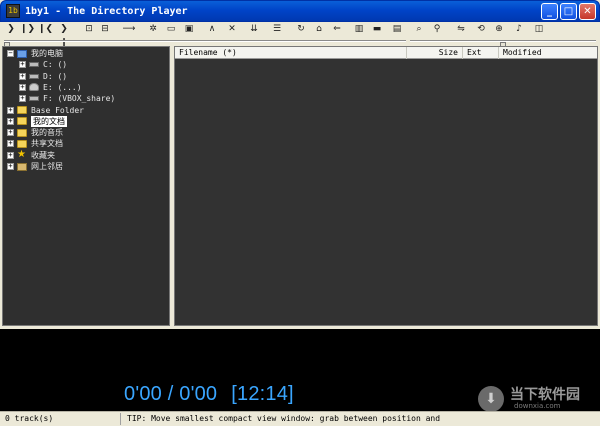 This screenshot has width=600, height=426. I want to click on home-icon: ⌂, so click(319, 29).